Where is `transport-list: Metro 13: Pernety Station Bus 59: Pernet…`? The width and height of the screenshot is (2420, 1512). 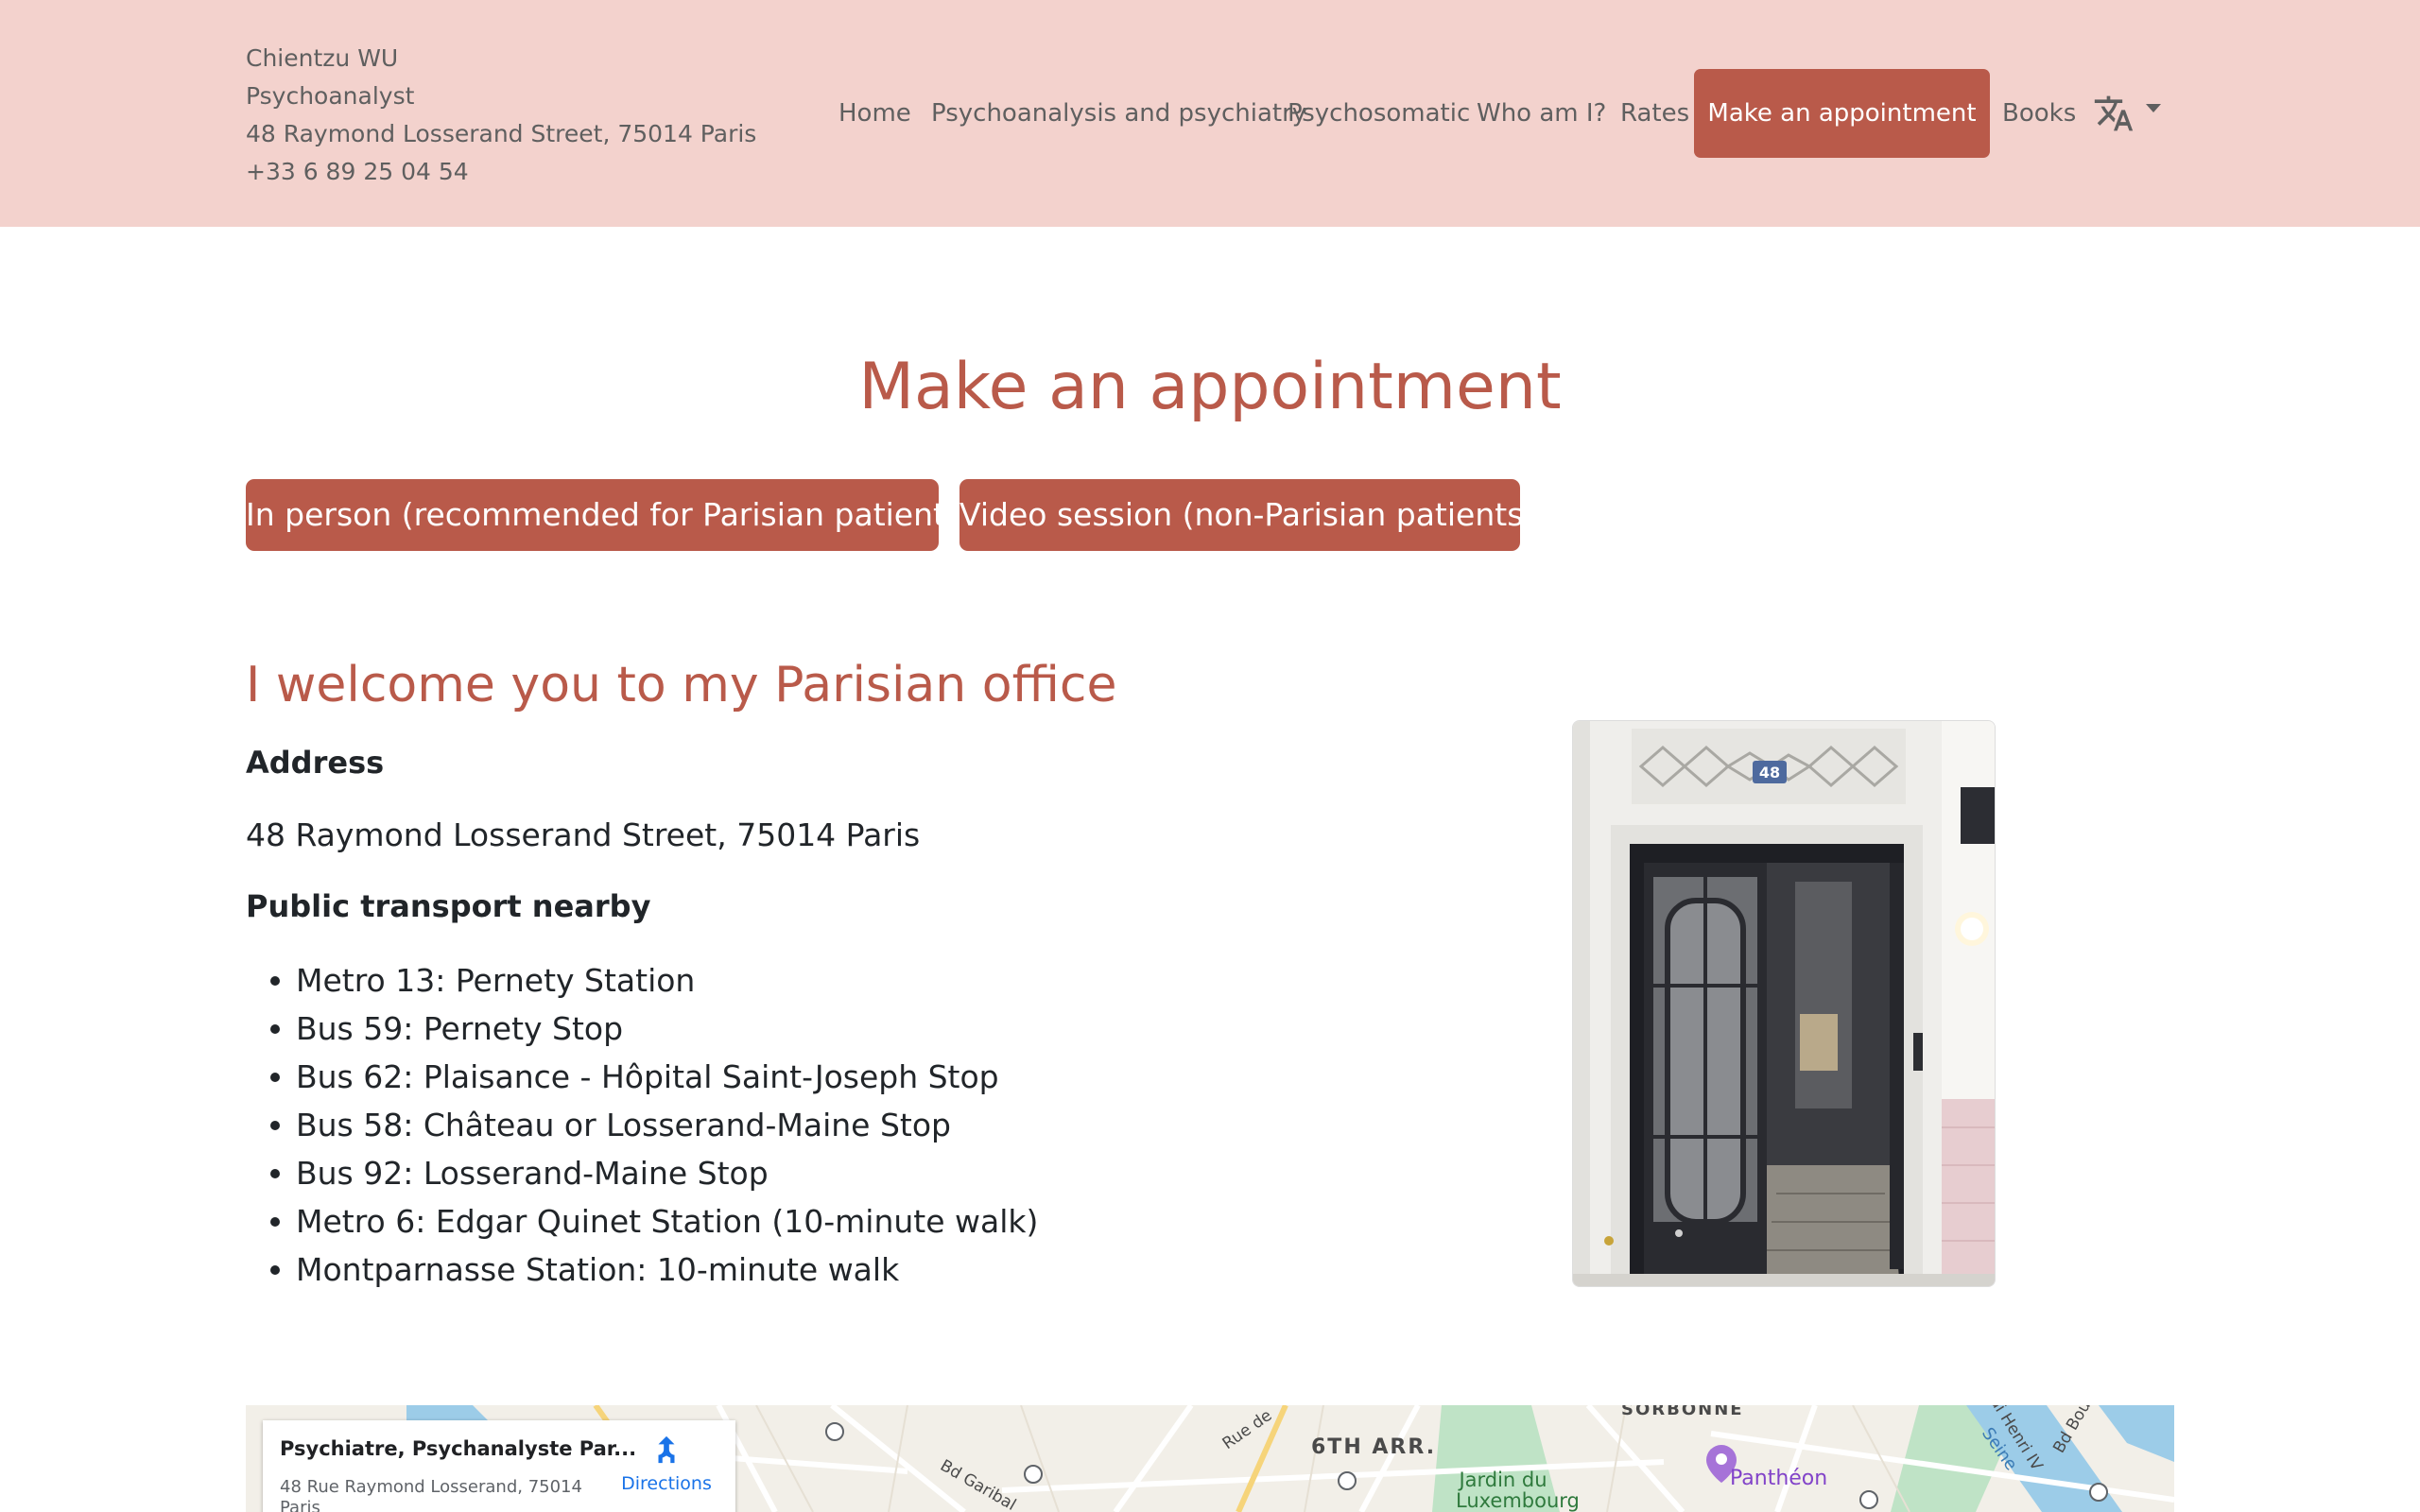 transport-list: Metro 13: Pernety Station Bus 59: Pernet… is located at coordinates (642, 1125).